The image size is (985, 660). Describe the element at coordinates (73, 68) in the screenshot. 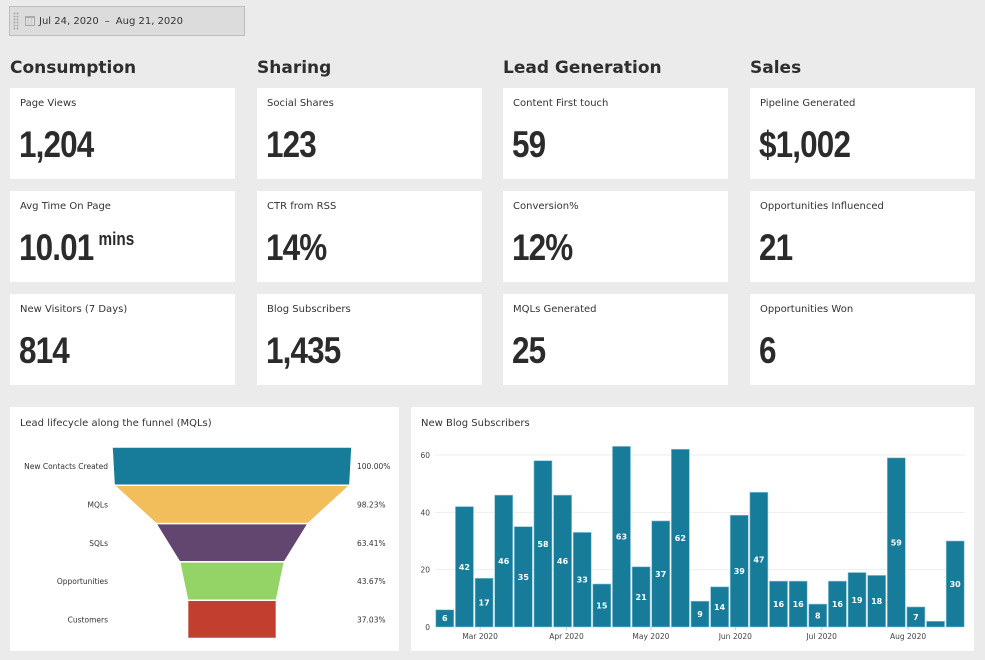

I see `section-title-consumption: Consumption` at that location.